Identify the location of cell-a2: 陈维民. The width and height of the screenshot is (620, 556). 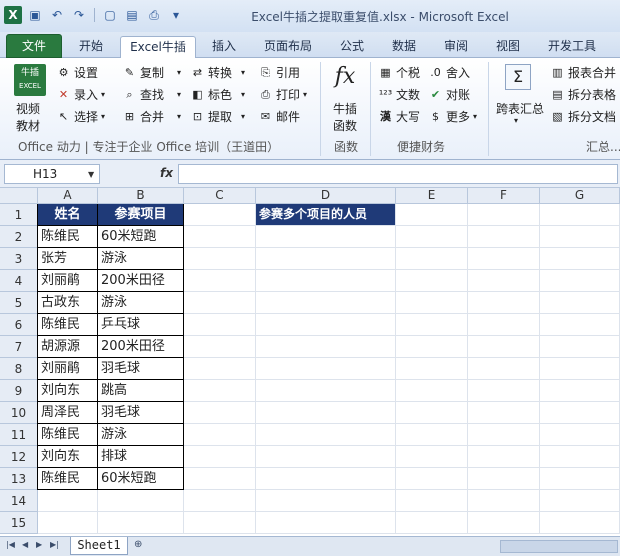
(68, 237).